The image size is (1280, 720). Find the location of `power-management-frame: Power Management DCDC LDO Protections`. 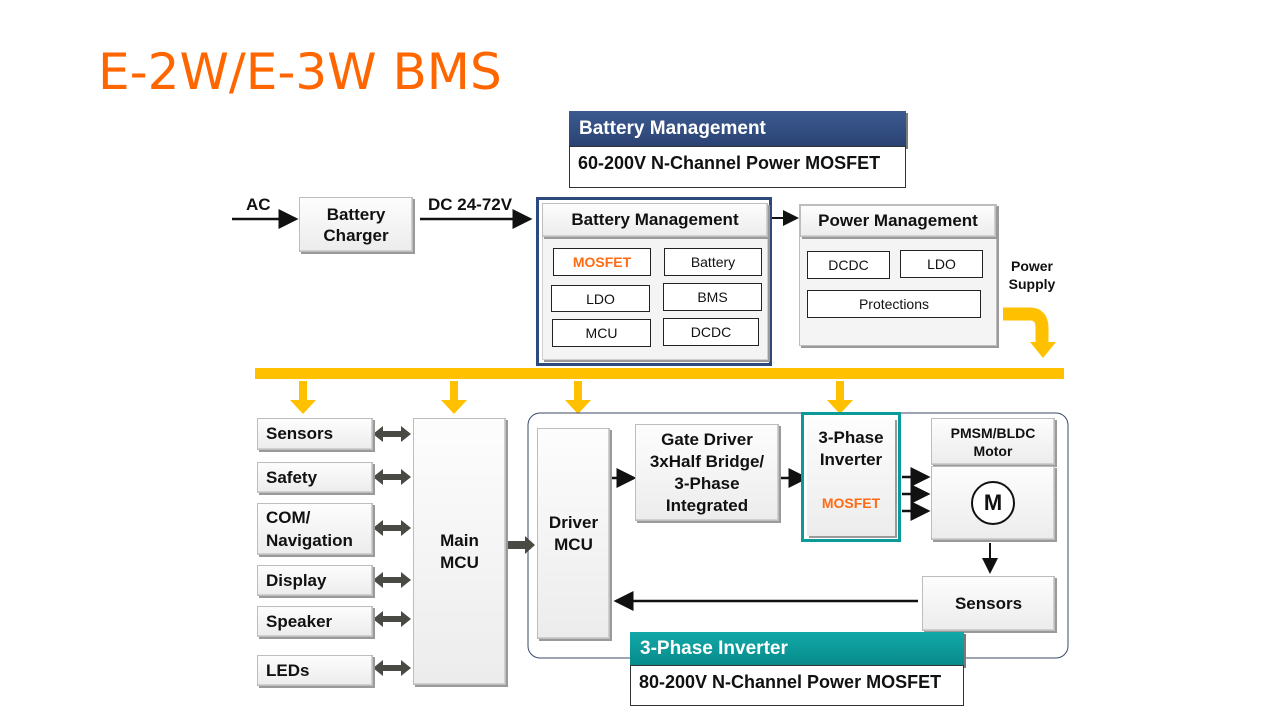

power-management-frame: Power Management DCDC LDO Protections is located at coordinates (898, 275).